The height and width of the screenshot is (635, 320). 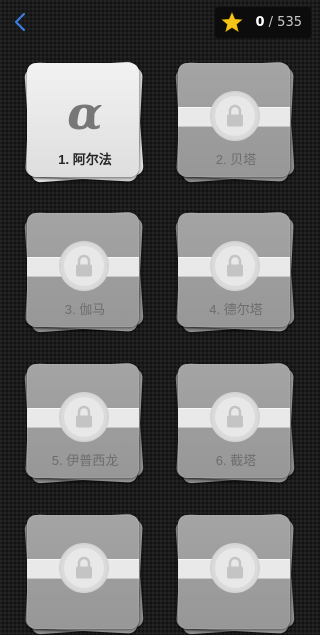 I want to click on score-total: 535, so click(x=289, y=22).